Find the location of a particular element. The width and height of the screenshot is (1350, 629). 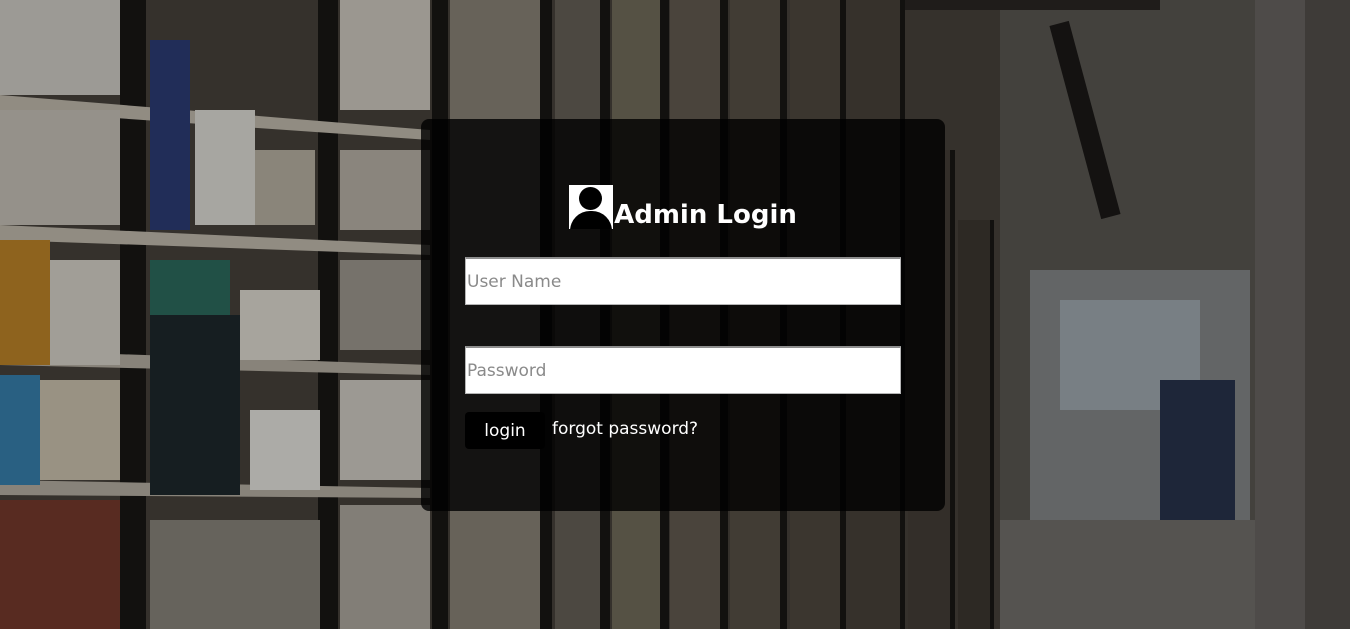

login-title: Admin Login is located at coordinates (705, 215).